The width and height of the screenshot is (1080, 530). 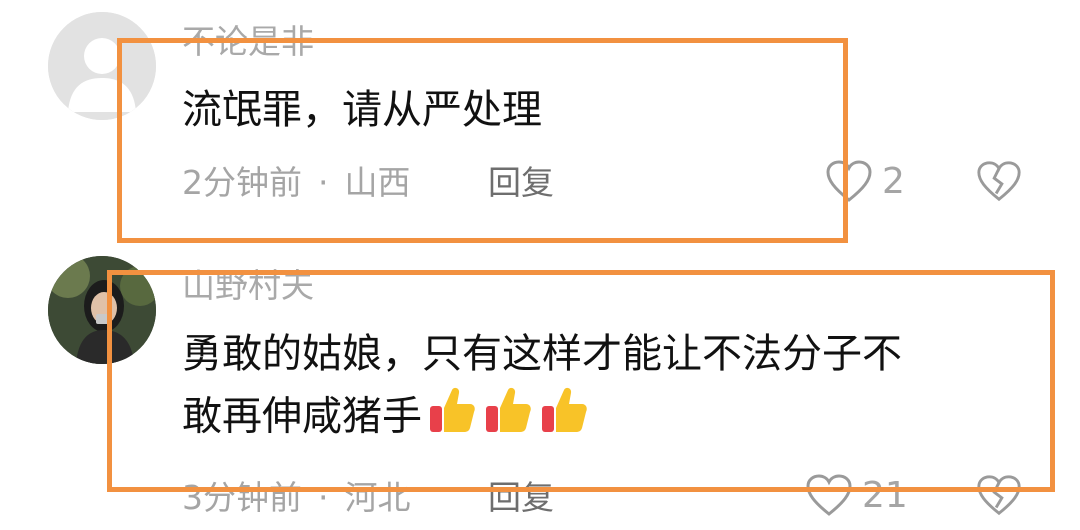 What do you see at coordinates (542, 354) in the screenshot?
I see `comment-text-line: 勇敢的姑娘，只有这样才能让不法分子不` at bounding box center [542, 354].